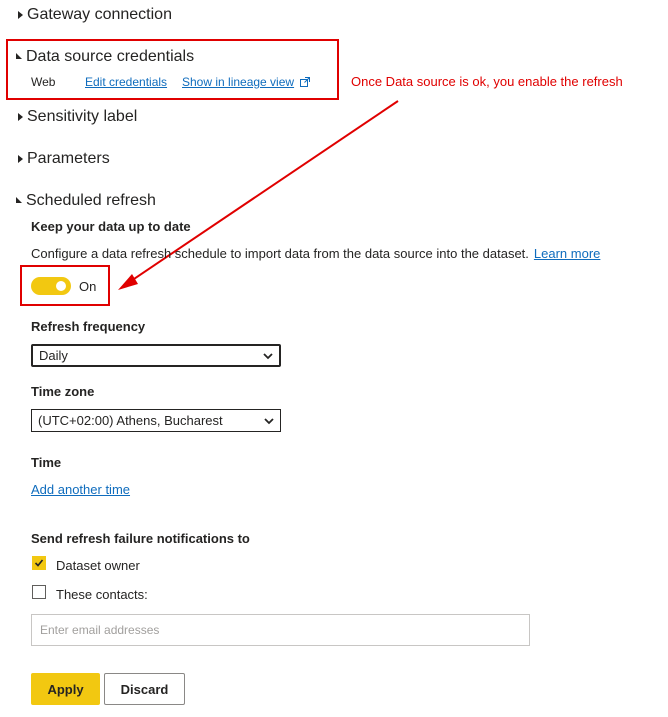  I want to click on add-another-time-link: Add another time, so click(80, 489).